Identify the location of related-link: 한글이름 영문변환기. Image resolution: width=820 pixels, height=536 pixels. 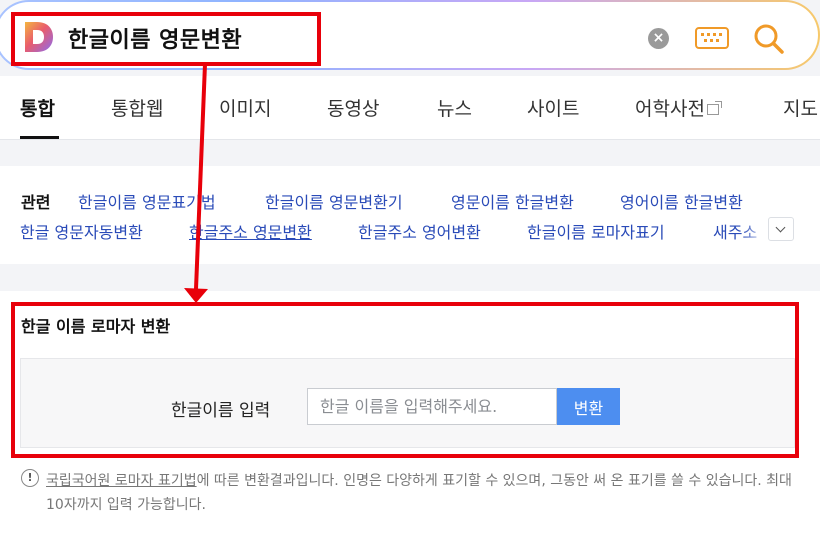
(334, 201).